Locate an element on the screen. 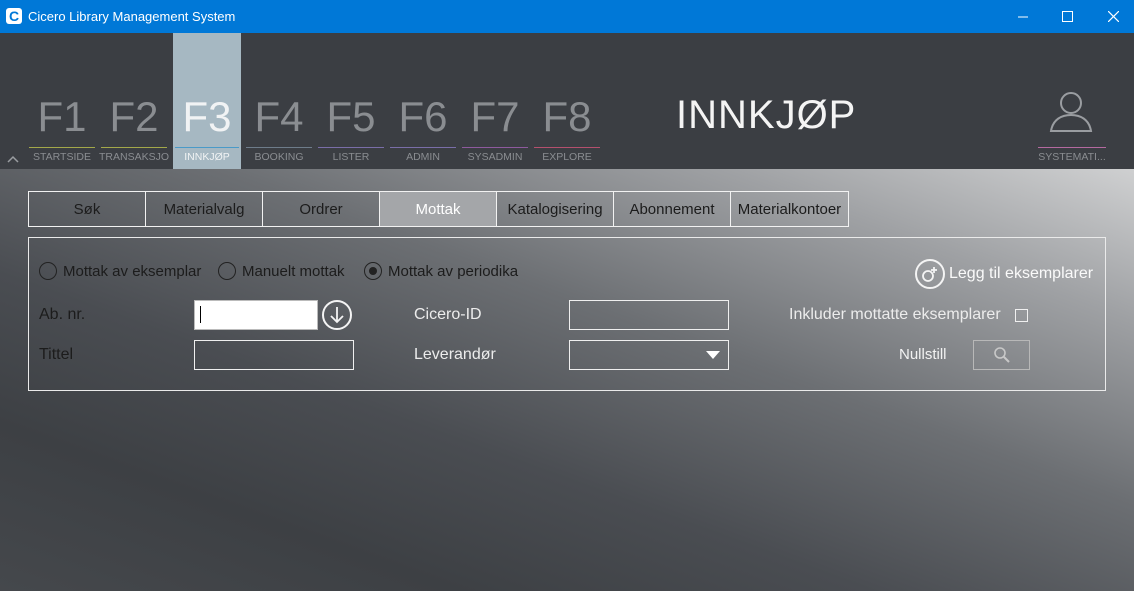 The image size is (1134, 591). fkey-number: F1 is located at coordinates (62, 116).